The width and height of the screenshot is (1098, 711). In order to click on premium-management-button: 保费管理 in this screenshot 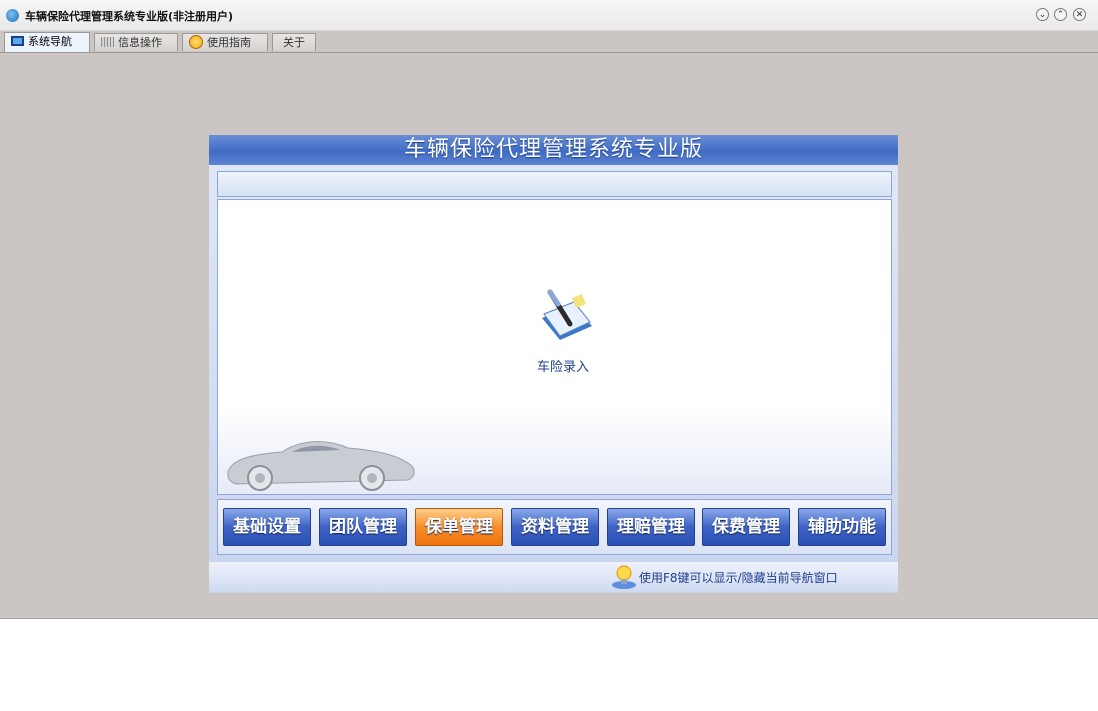, I will do `click(746, 527)`.